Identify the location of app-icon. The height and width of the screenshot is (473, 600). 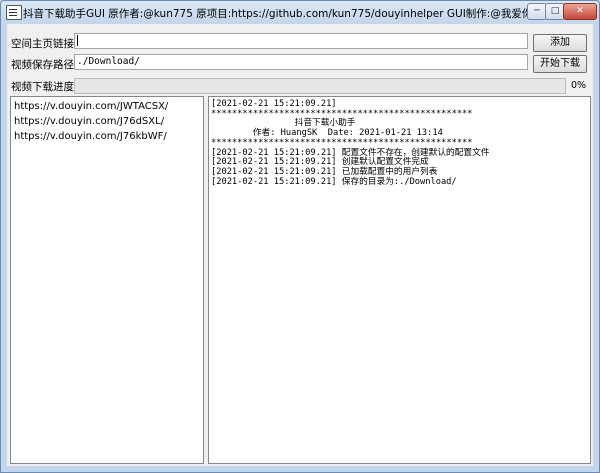
(14, 12).